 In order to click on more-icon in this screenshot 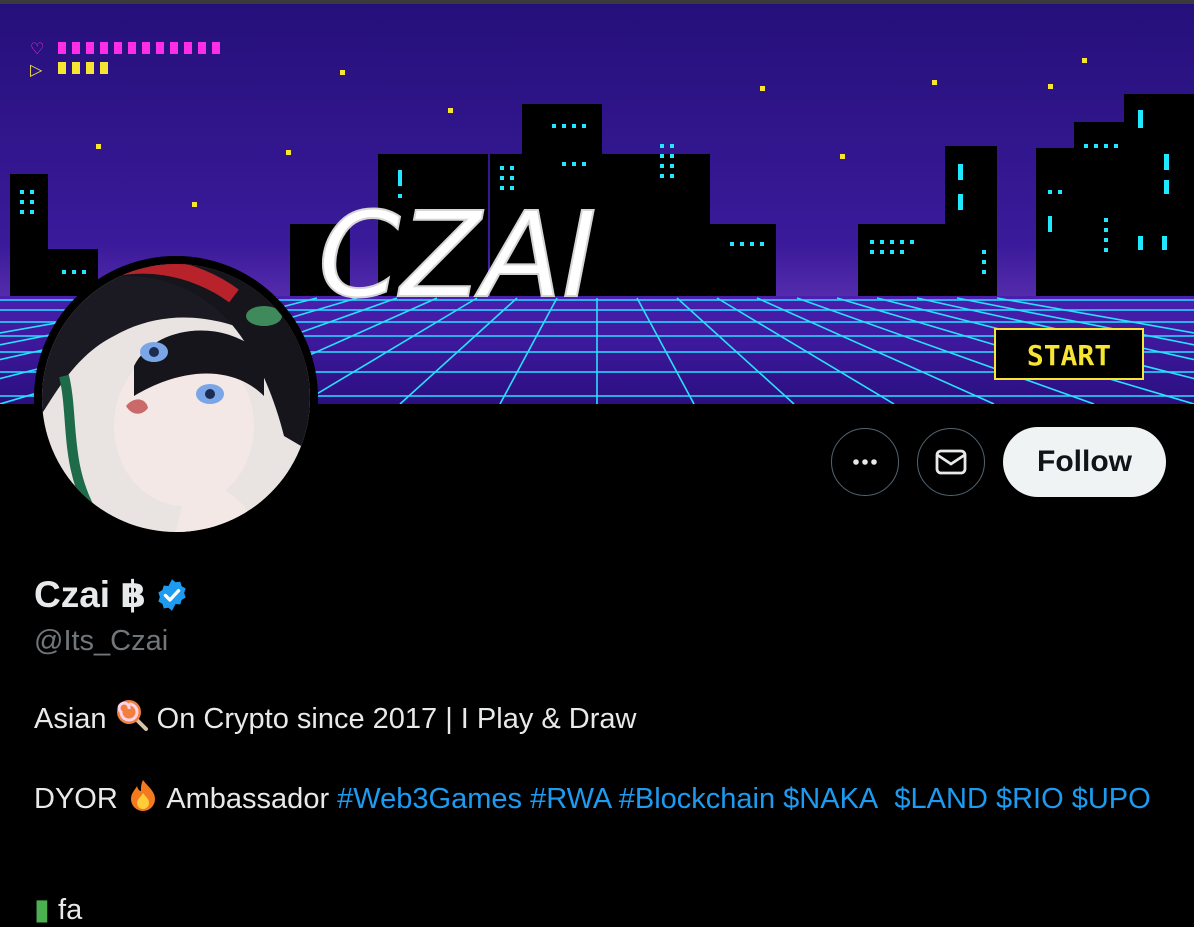, I will do `click(865, 462)`.